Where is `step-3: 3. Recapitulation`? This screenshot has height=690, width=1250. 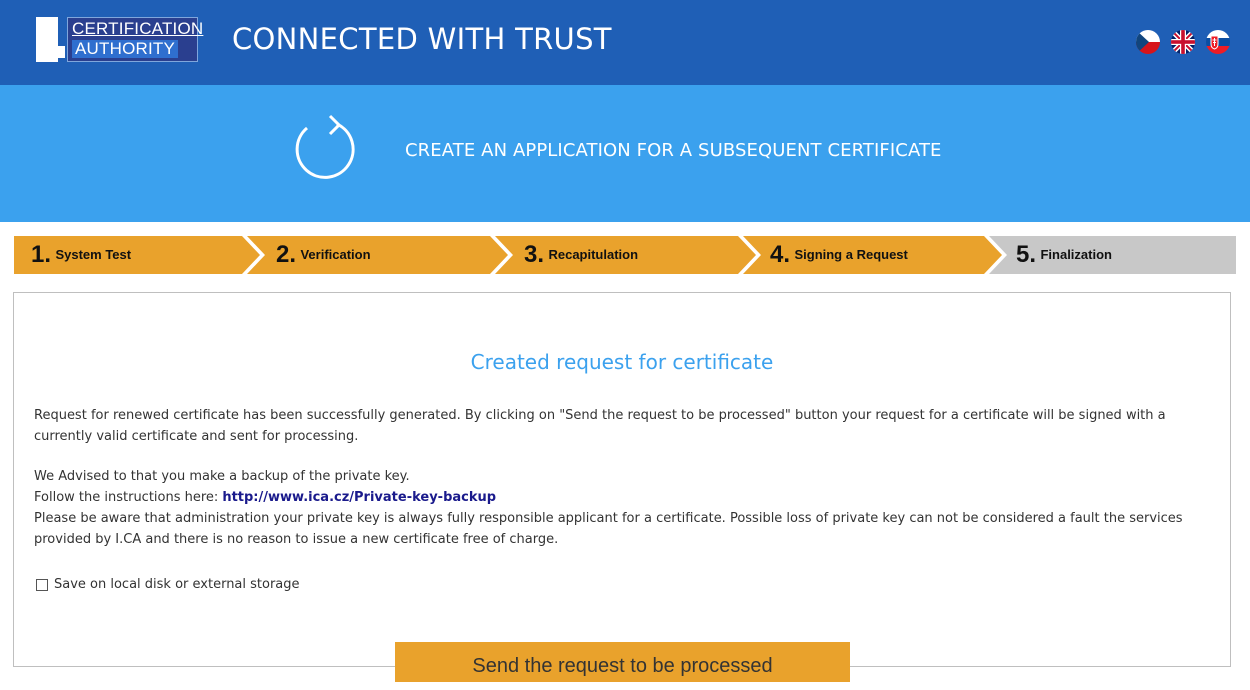
step-3: 3. Recapitulation is located at coordinates (581, 255).